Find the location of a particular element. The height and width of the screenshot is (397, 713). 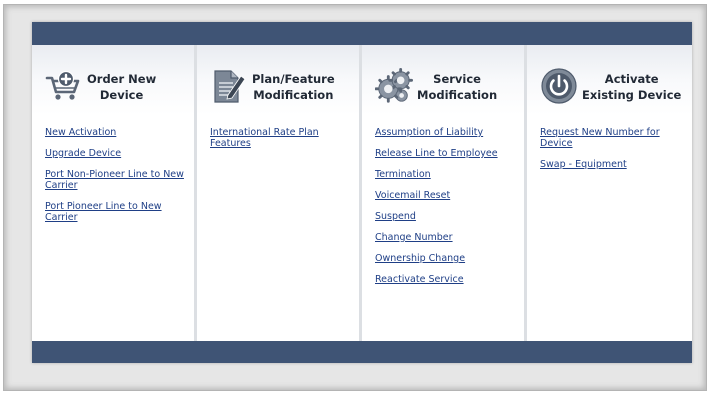

reactivate-service-link: Reactivate Service is located at coordinates (444, 279).